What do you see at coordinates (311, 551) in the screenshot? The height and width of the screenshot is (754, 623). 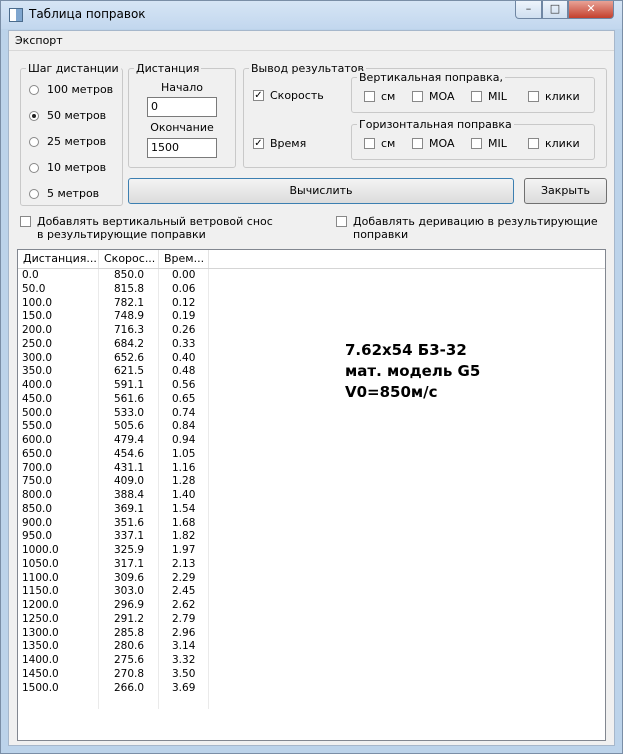 I see `table-row: 1000.0 325.9 1.97` at bounding box center [311, 551].